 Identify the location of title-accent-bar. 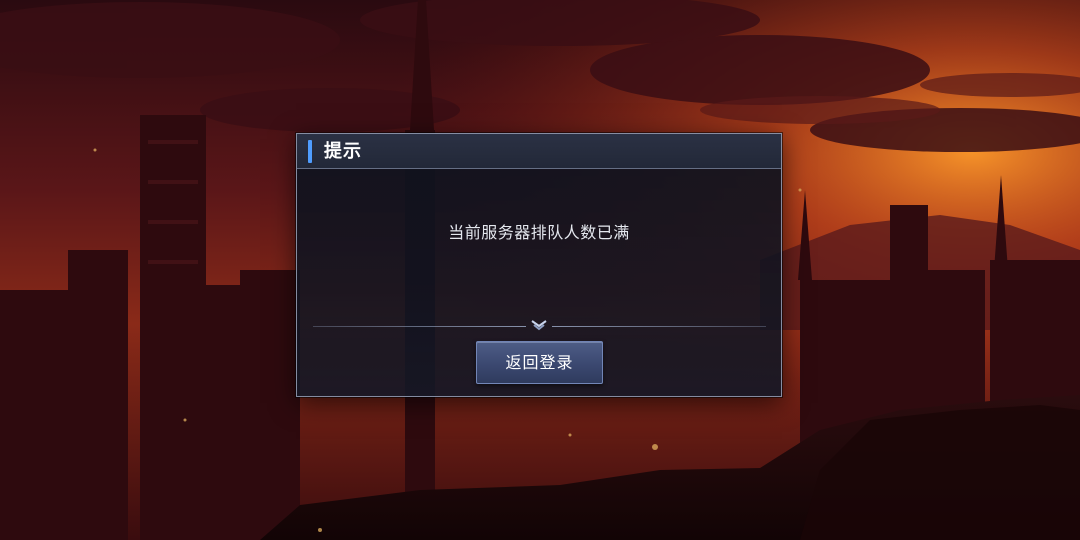
(310, 151).